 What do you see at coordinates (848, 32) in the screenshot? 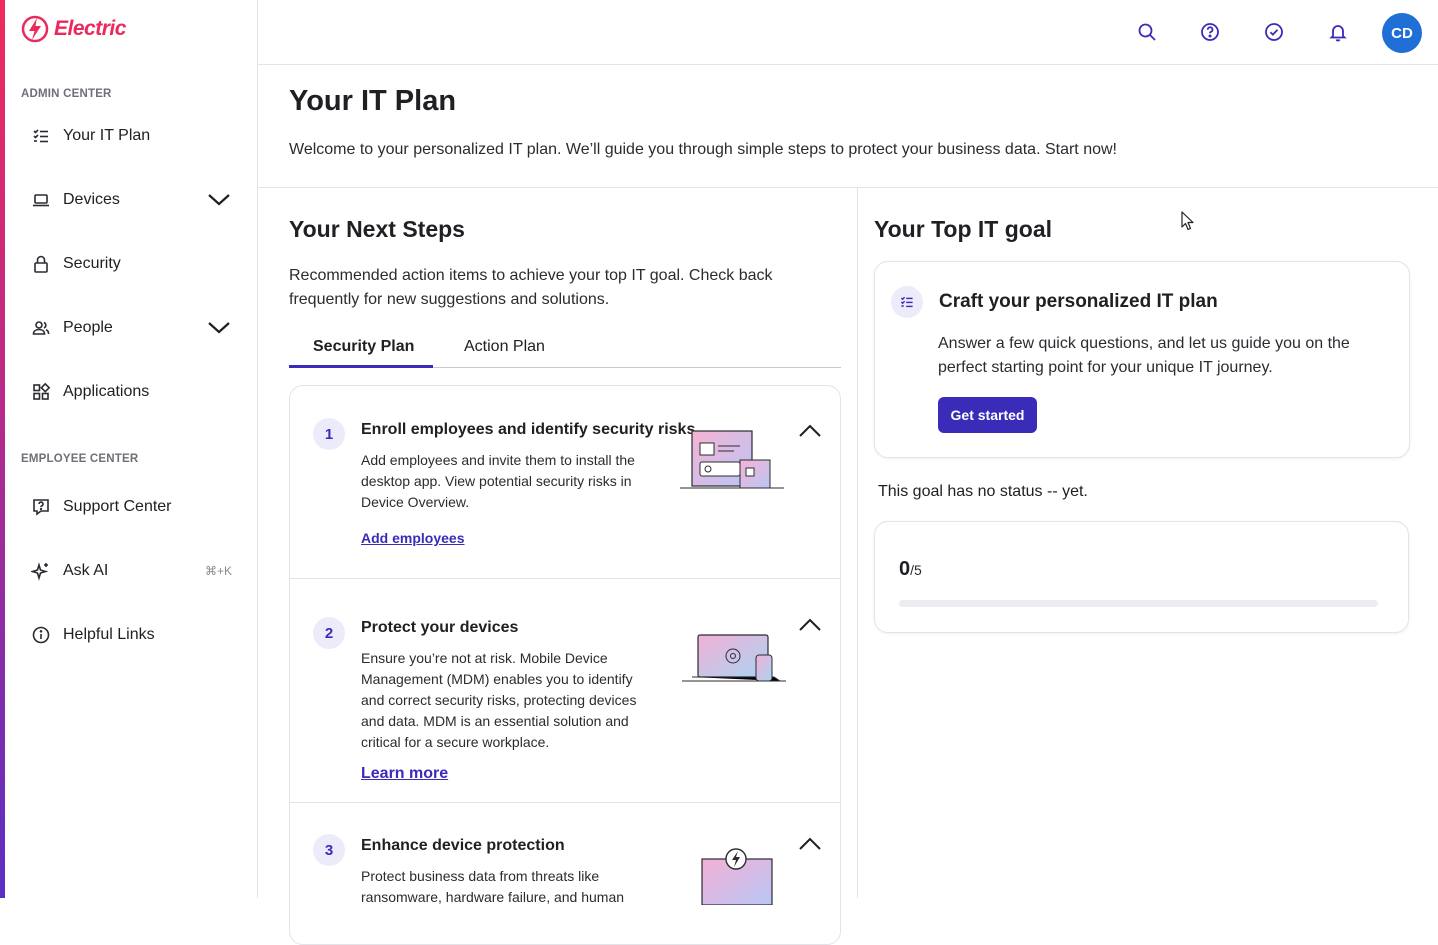
I see `top-bar: CD` at bounding box center [848, 32].